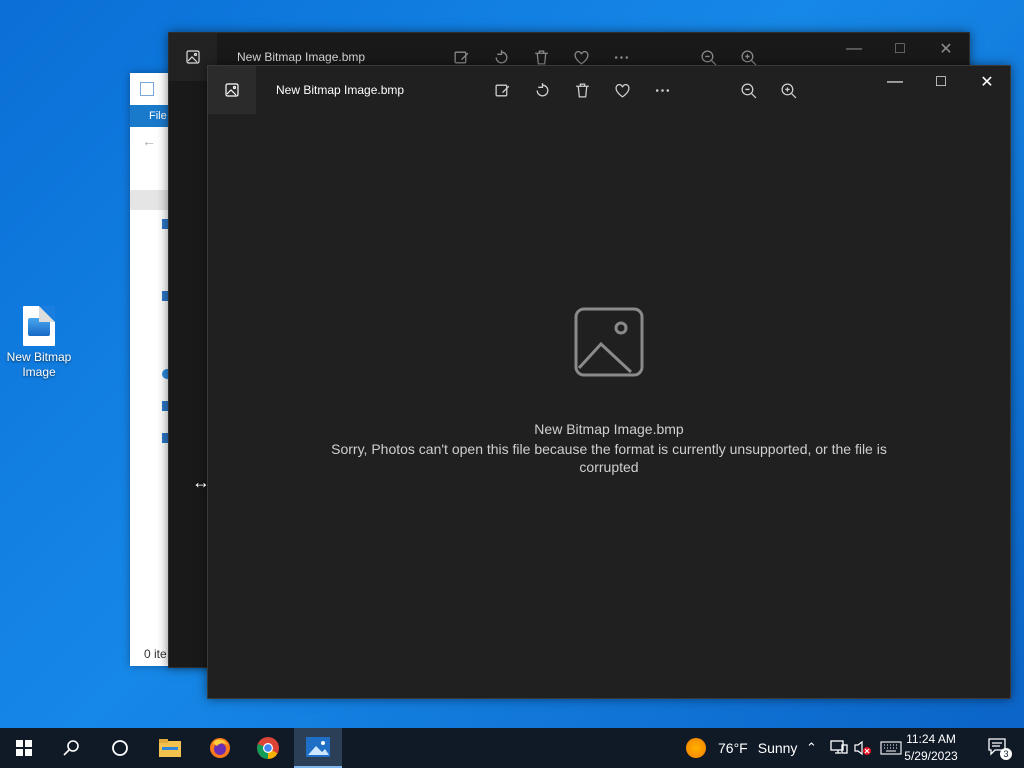 This screenshot has height=768, width=1024. I want to click on network-icon, so click(839, 747).